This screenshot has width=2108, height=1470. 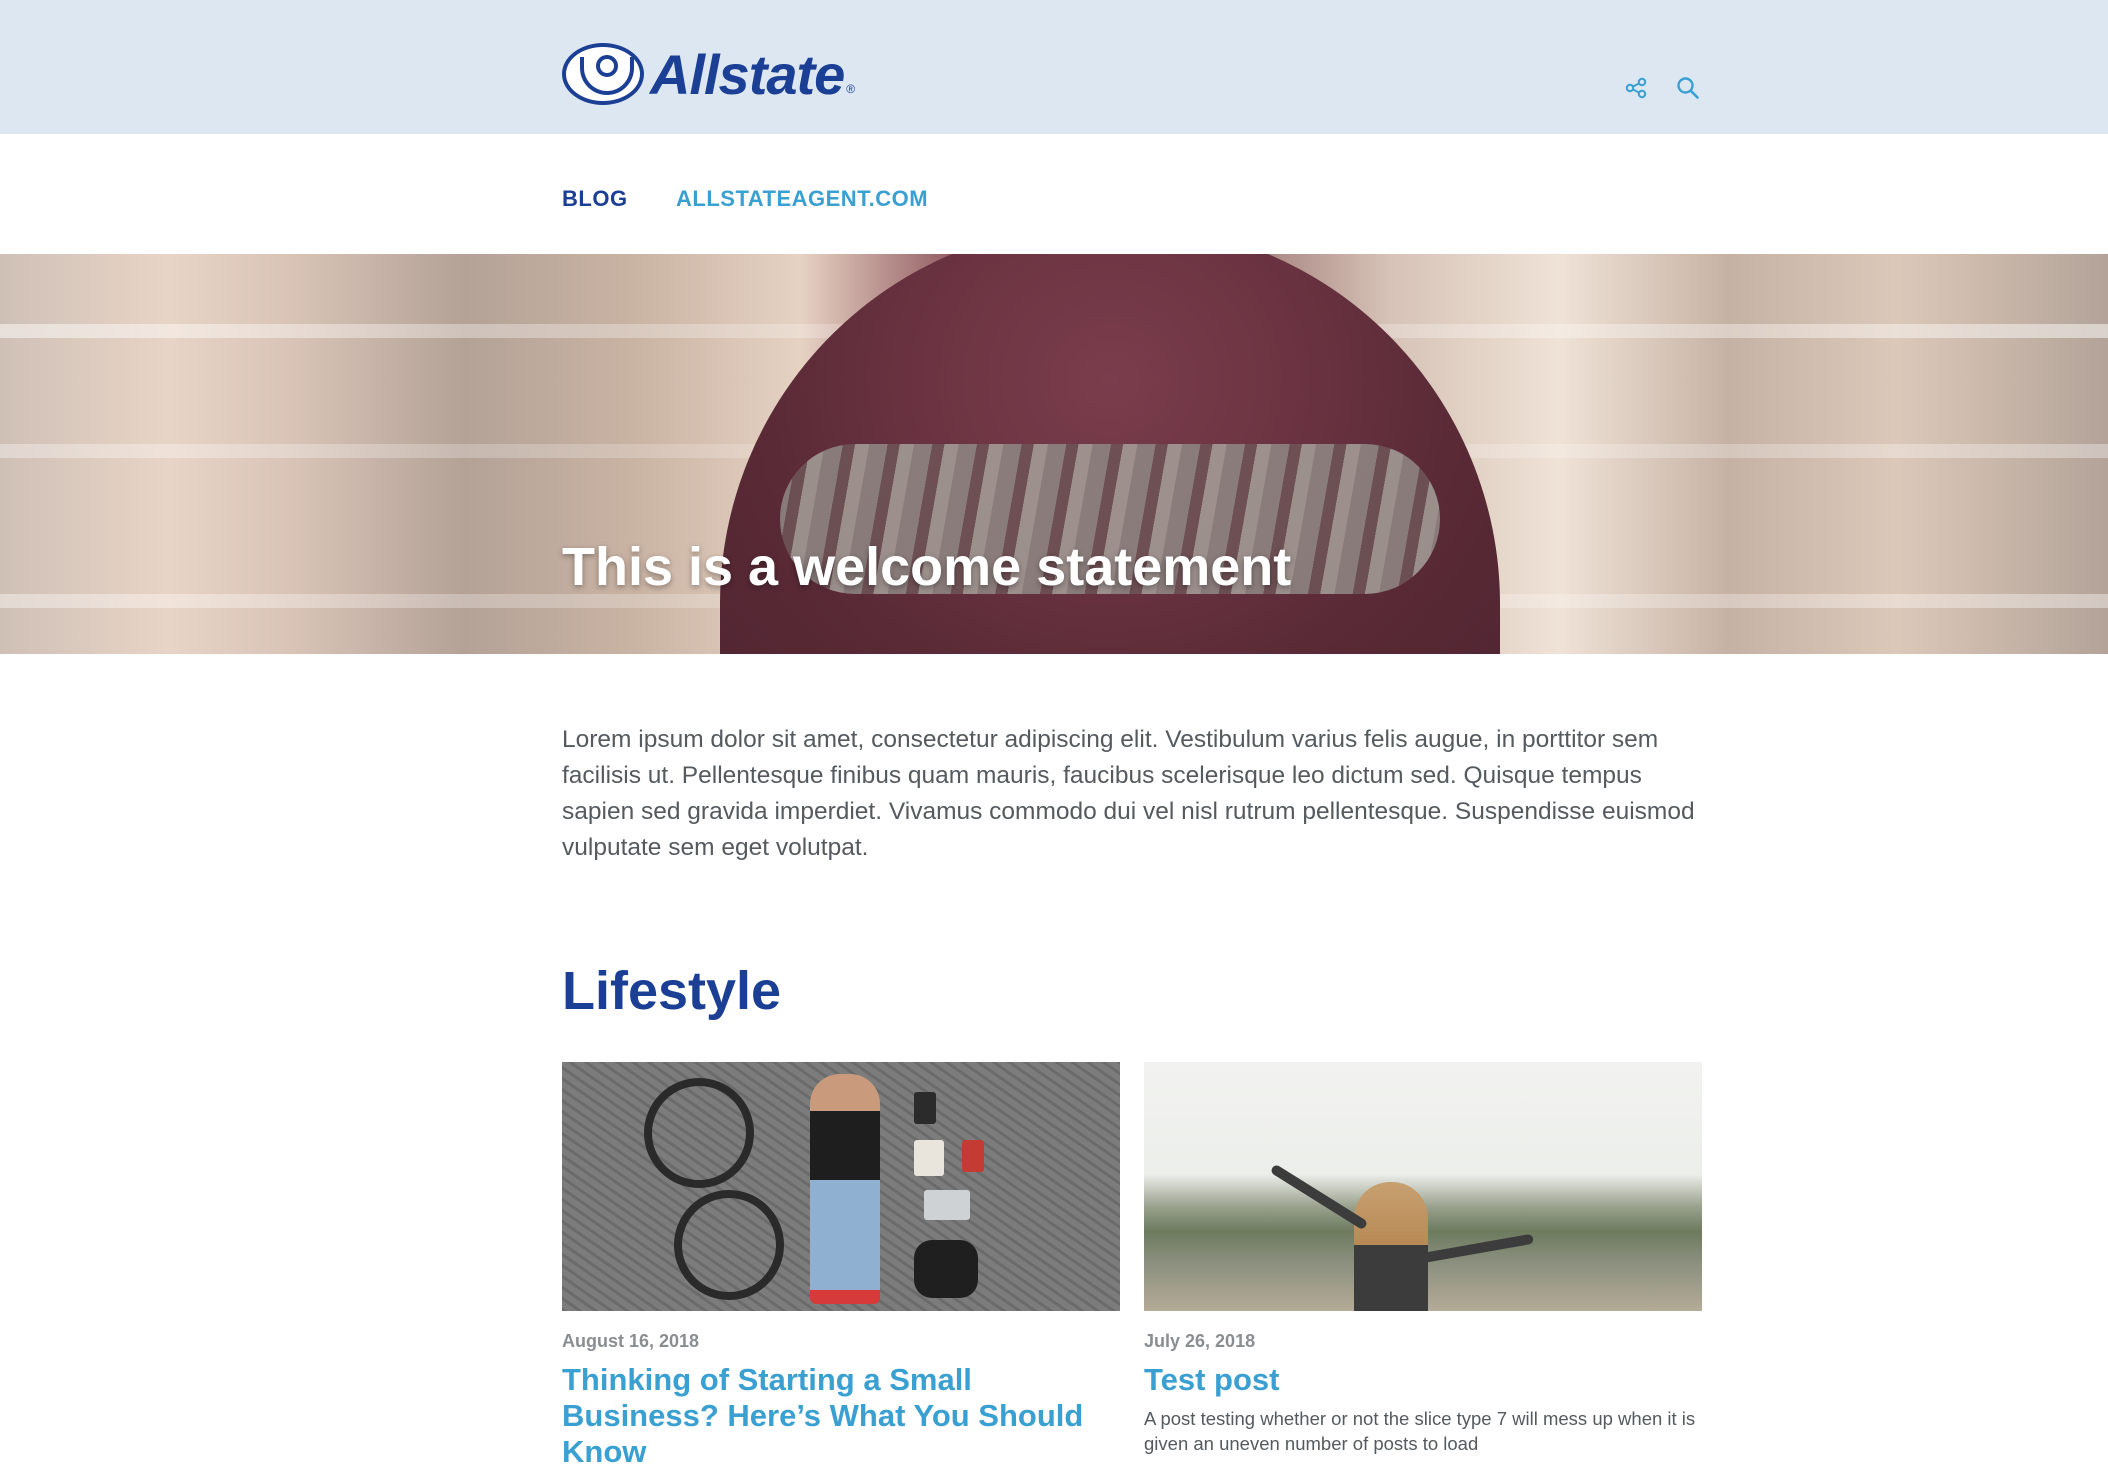 I want to click on post-title-link: Test post, so click(x=1423, y=1380).